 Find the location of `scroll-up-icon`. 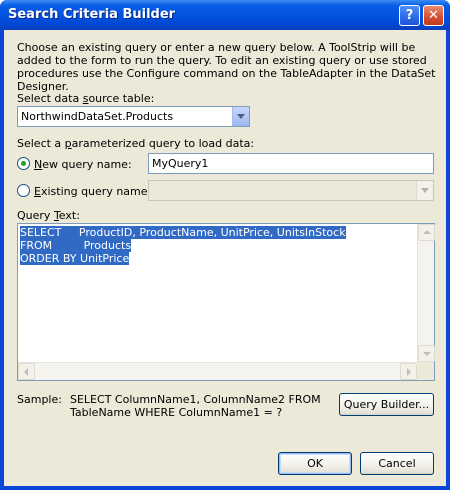

scroll-up-icon is located at coordinates (426, 232).